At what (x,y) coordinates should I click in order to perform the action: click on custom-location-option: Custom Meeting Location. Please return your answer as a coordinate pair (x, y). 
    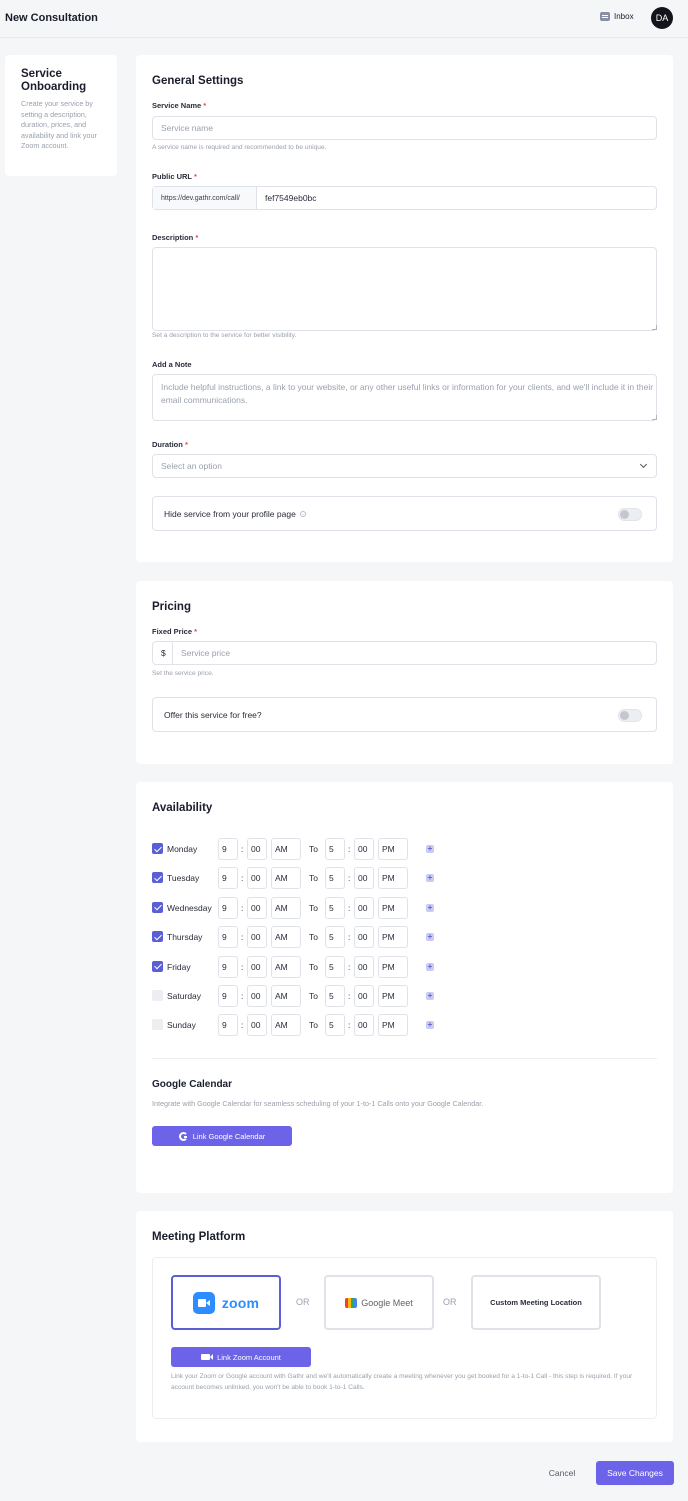
    Looking at the image, I should click on (536, 1302).